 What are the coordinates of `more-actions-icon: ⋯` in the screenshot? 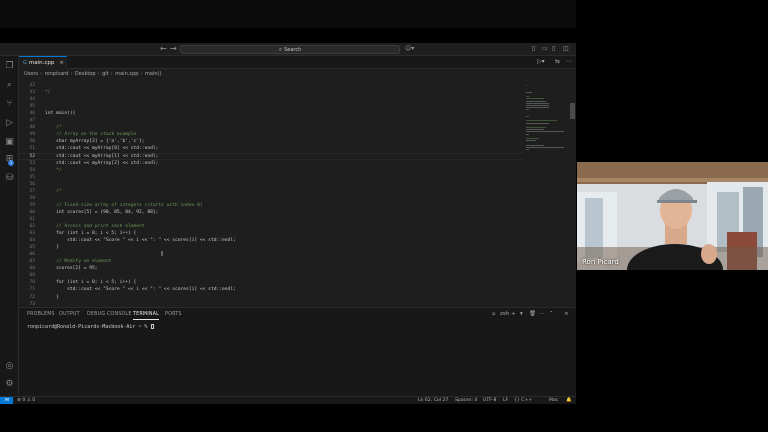 It's located at (569, 61).